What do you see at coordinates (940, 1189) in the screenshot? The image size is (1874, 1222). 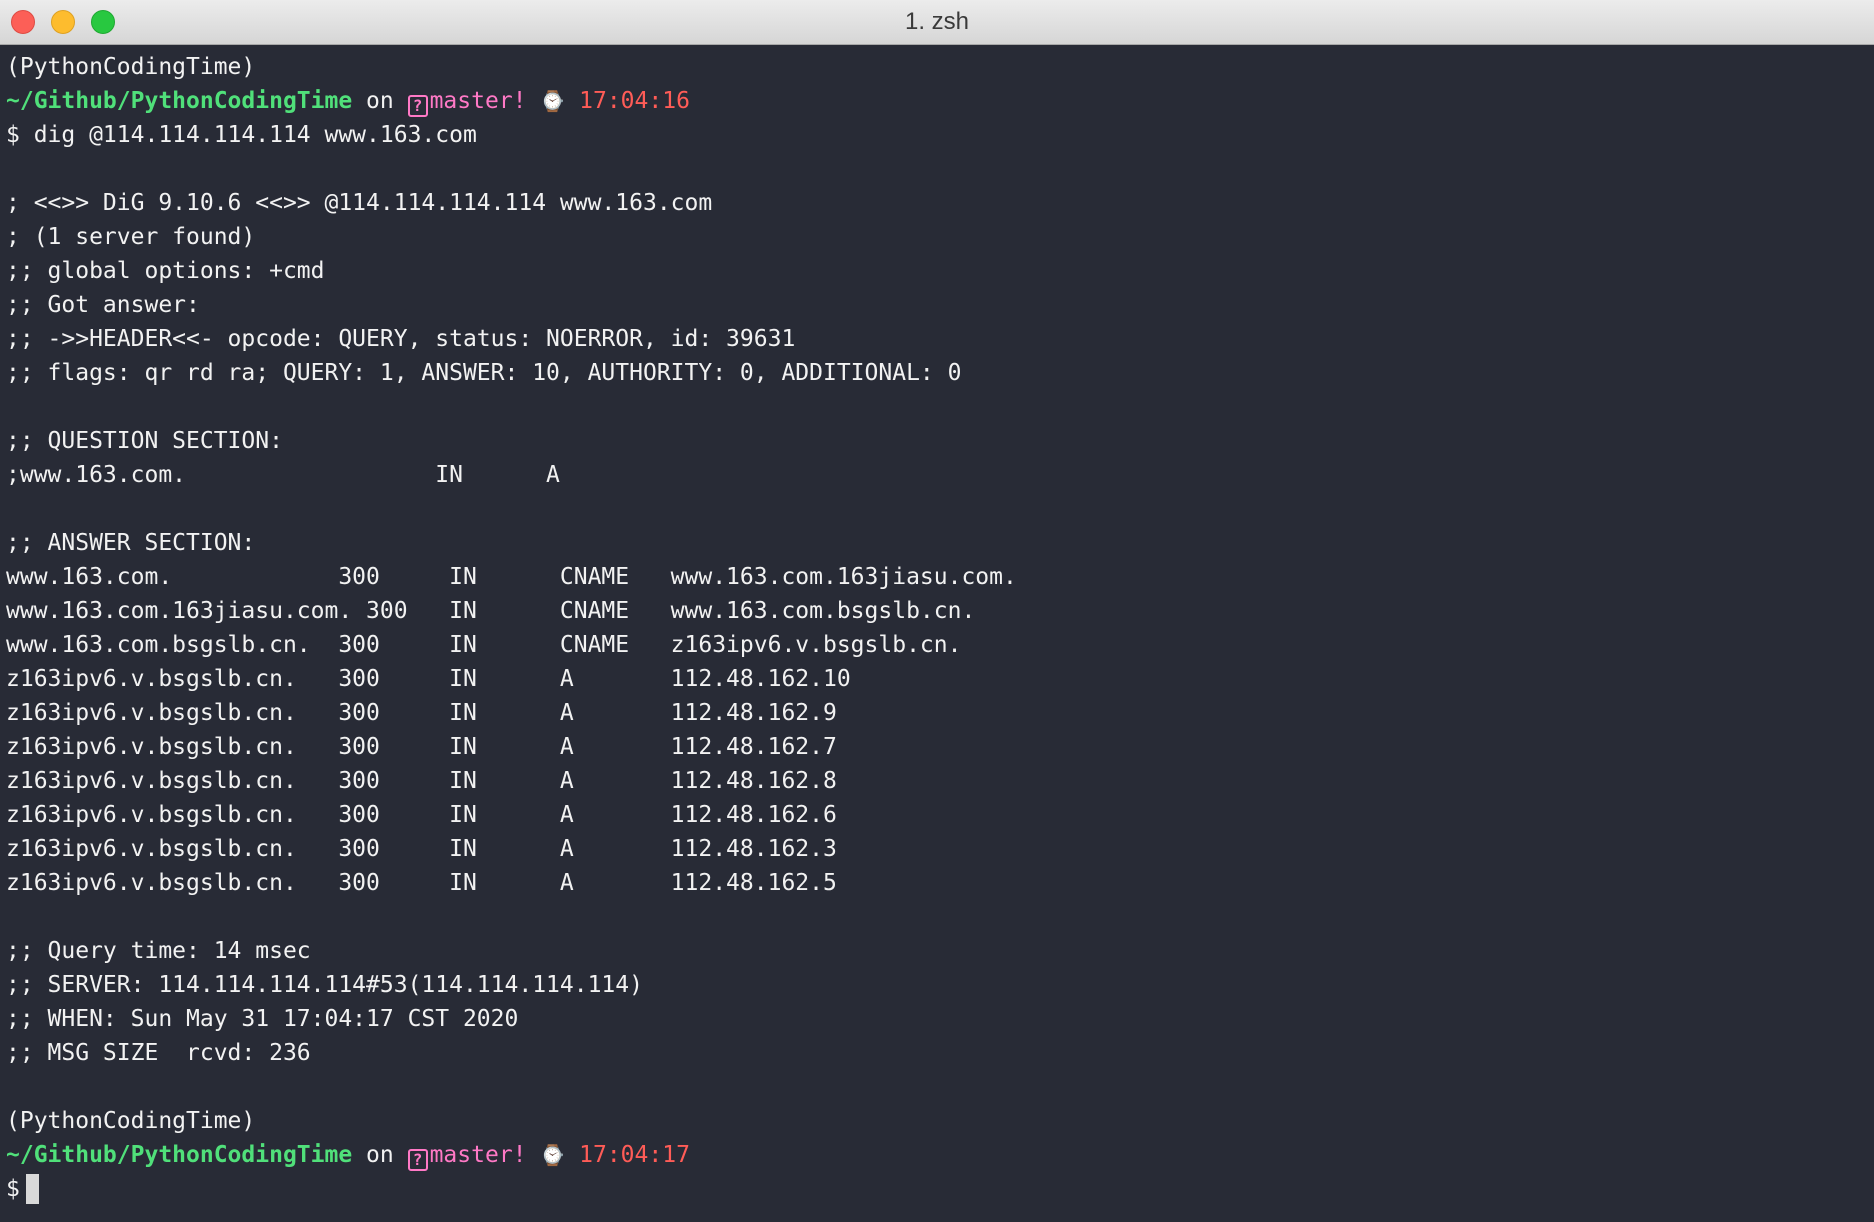 I see `input-line: $` at bounding box center [940, 1189].